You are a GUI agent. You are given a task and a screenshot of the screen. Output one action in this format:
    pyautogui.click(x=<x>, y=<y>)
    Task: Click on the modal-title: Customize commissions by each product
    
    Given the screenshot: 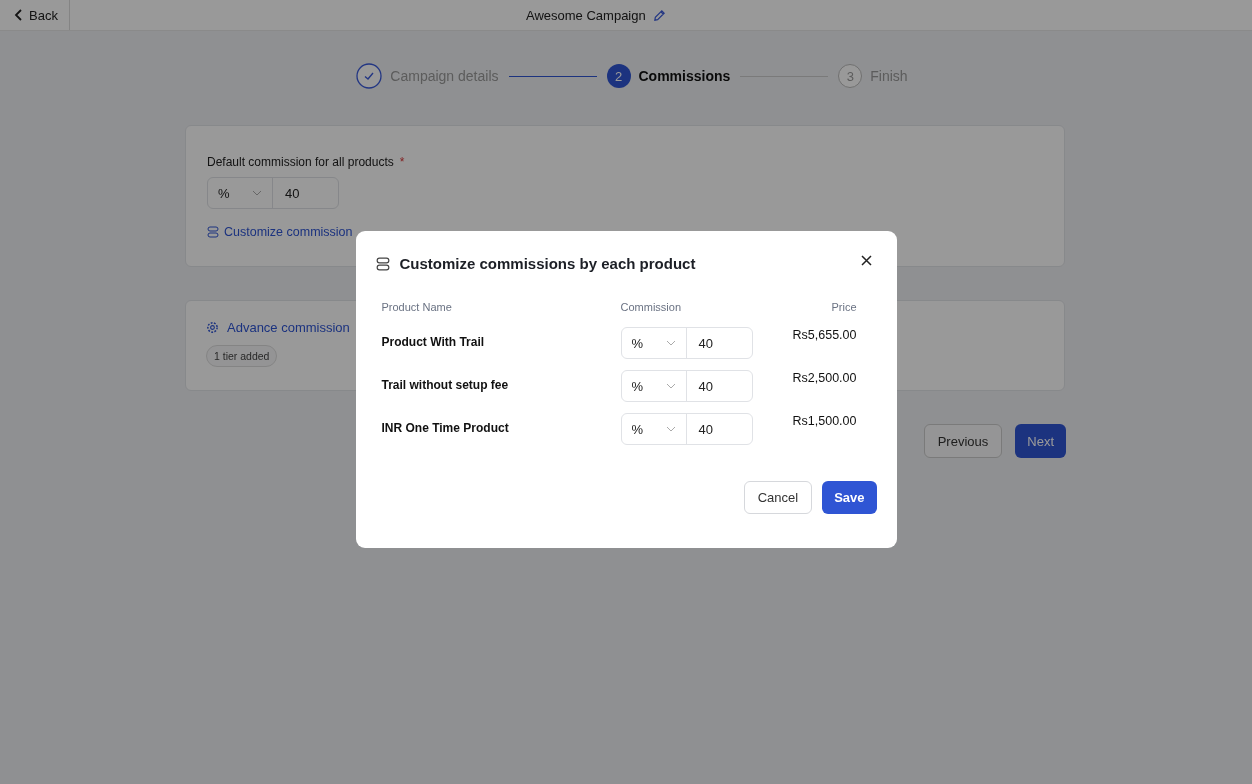 What is the action you would take?
    pyautogui.click(x=547, y=263)
    